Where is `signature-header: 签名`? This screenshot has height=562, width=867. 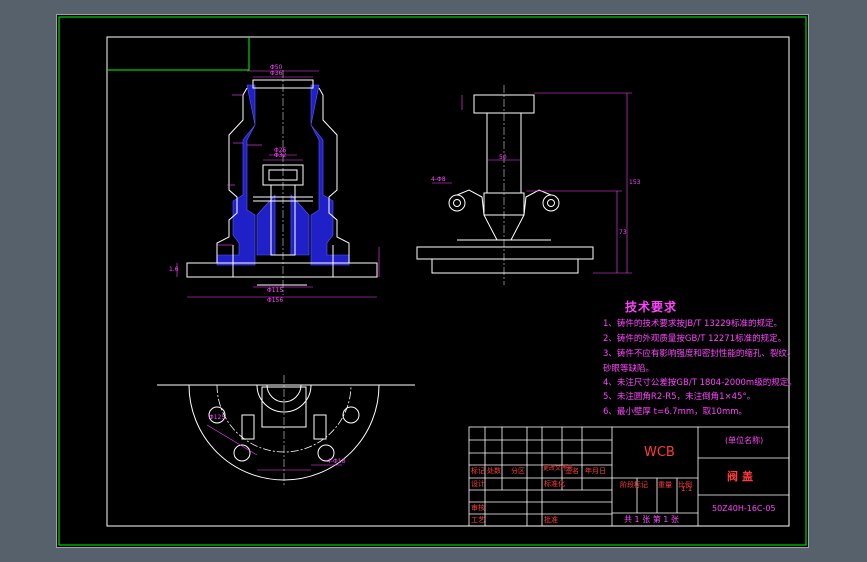
signature-header: 签名 is located at coordinates (572, 471).